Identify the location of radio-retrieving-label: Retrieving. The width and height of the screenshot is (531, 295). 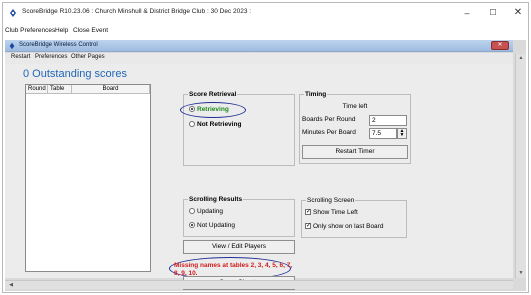
(213, 109).